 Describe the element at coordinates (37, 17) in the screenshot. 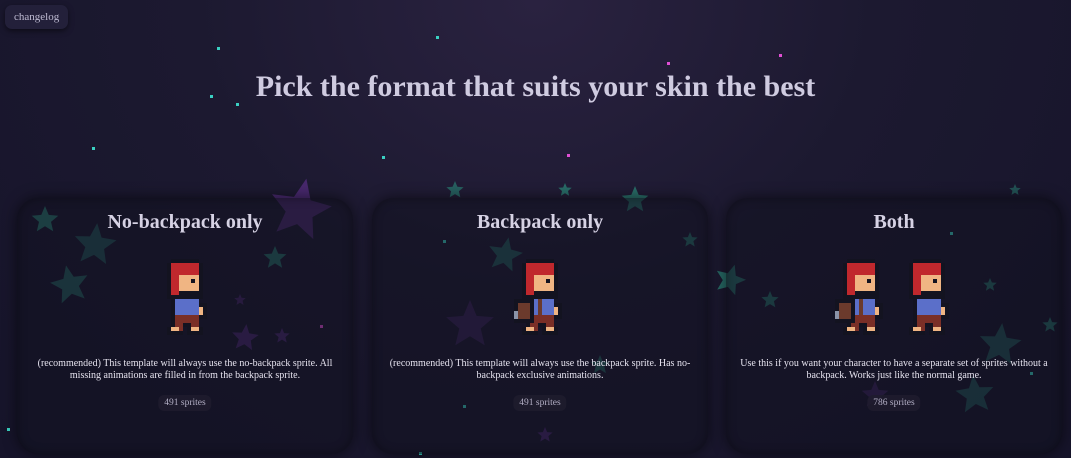

I see `changelog-button: changelog` at that location.